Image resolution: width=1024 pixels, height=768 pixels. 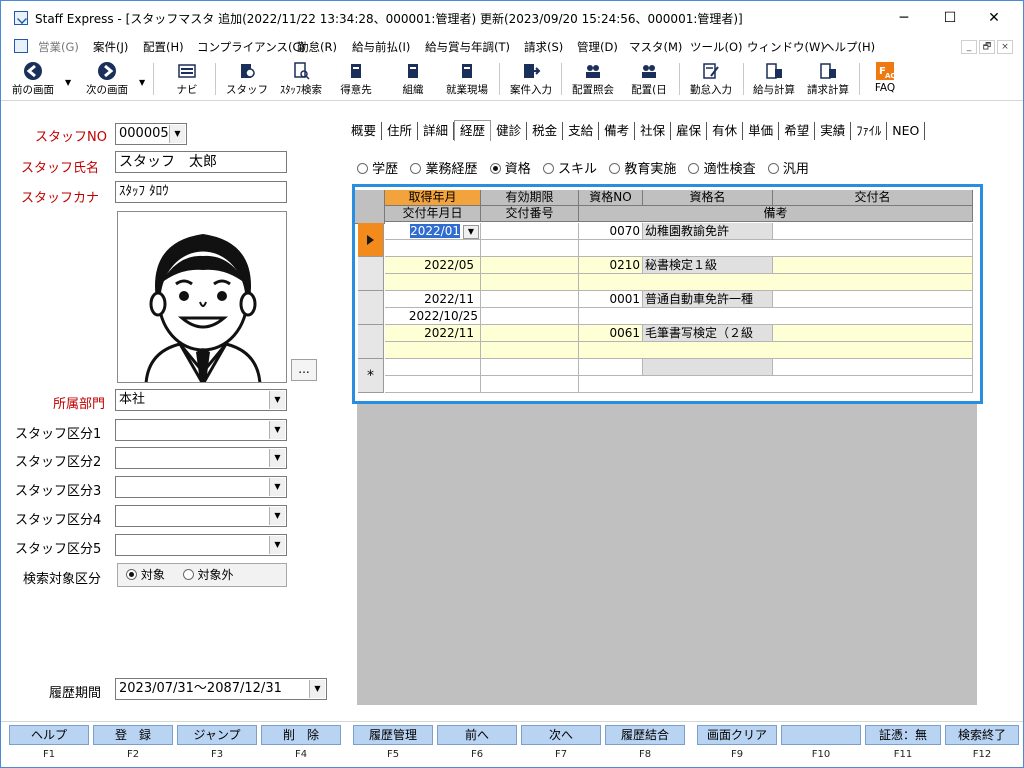 I want to click on menu-assignment: 配置(H), so click(x=163, y=47).